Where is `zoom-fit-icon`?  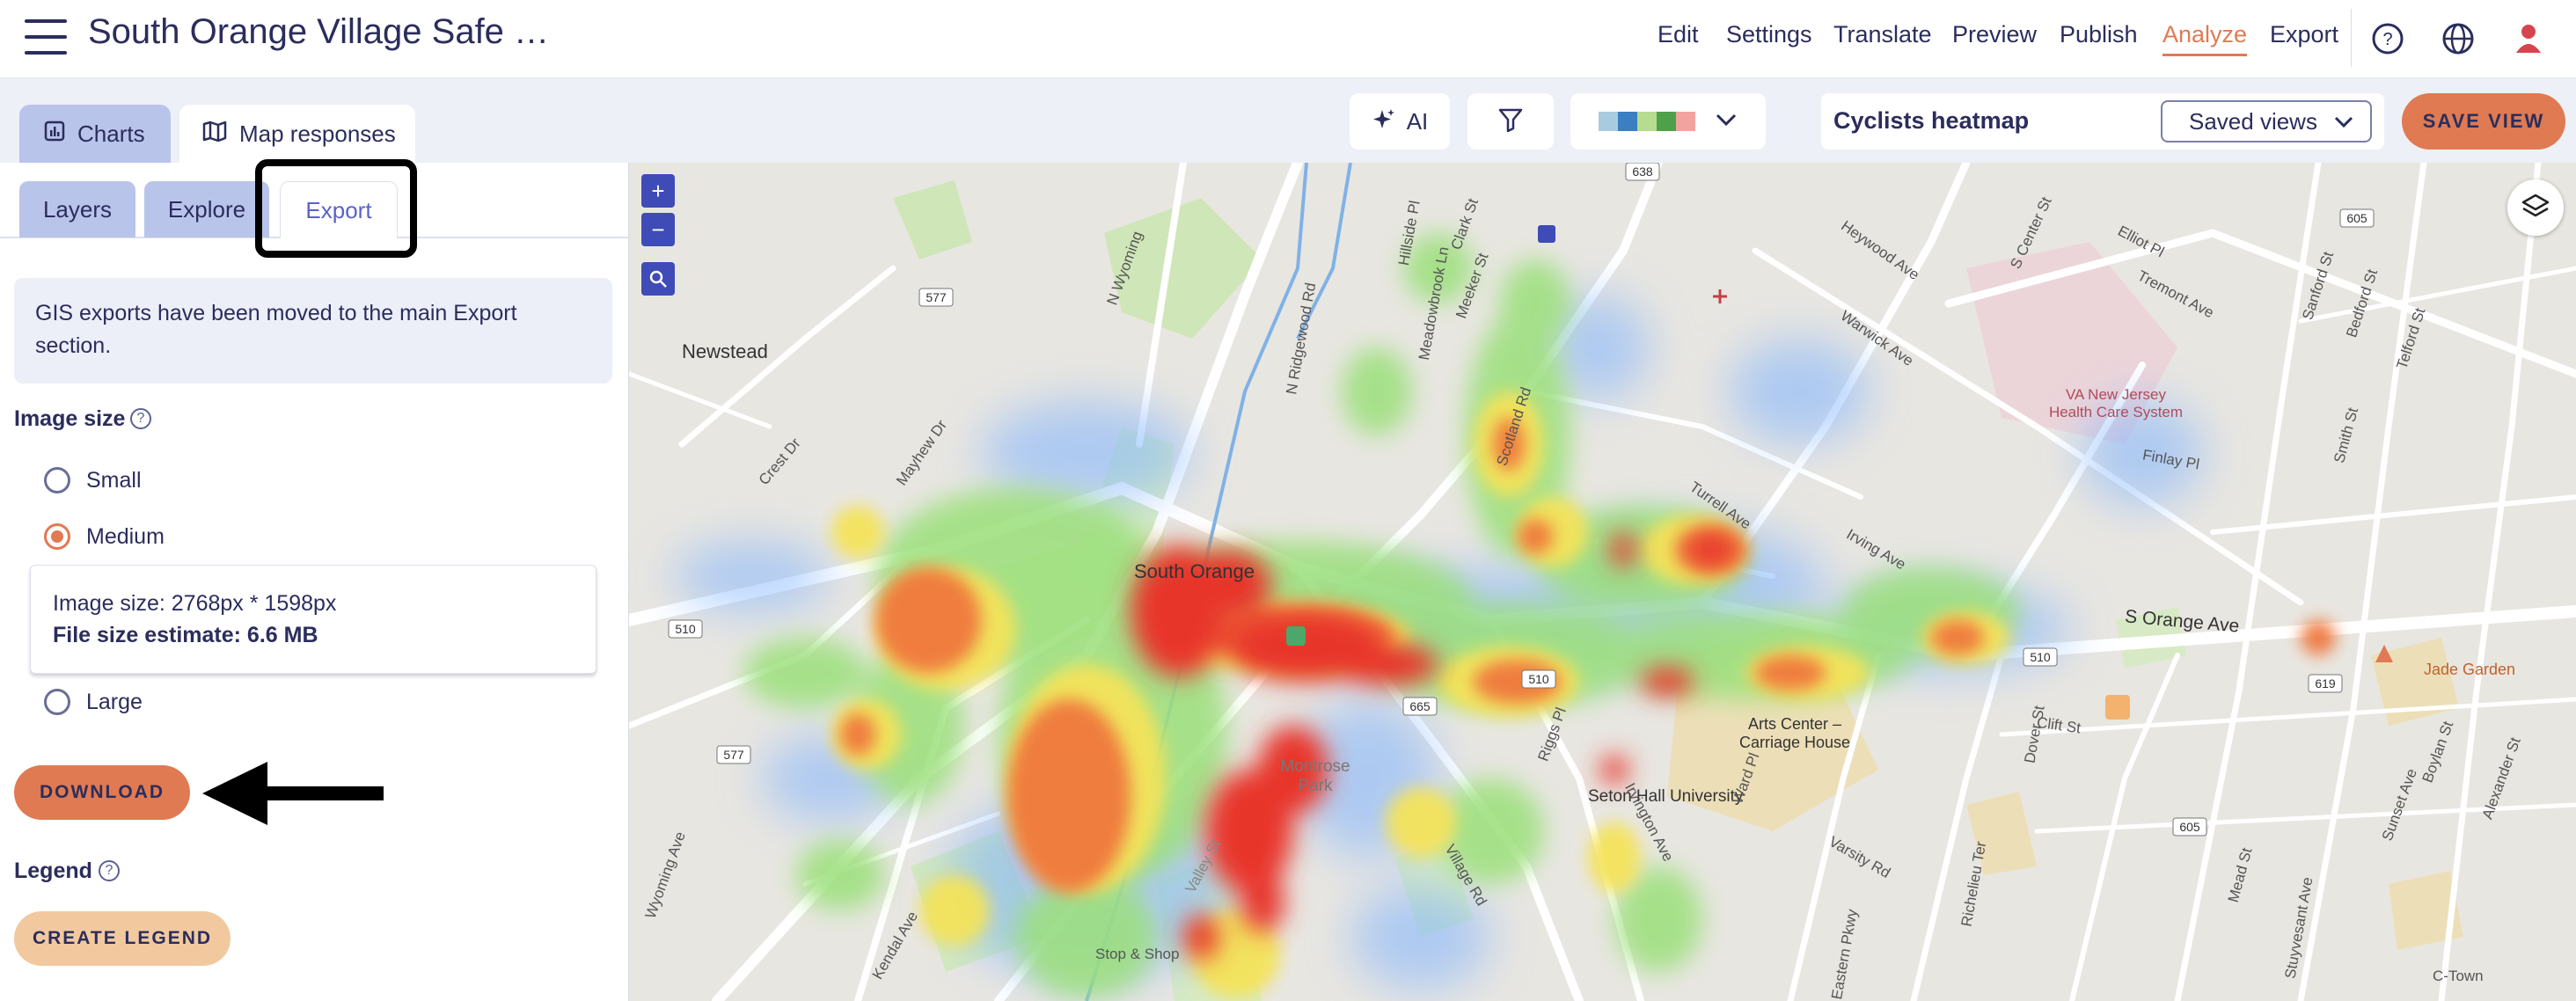 zoom-fit-icon is located at coordinates (658, 279).